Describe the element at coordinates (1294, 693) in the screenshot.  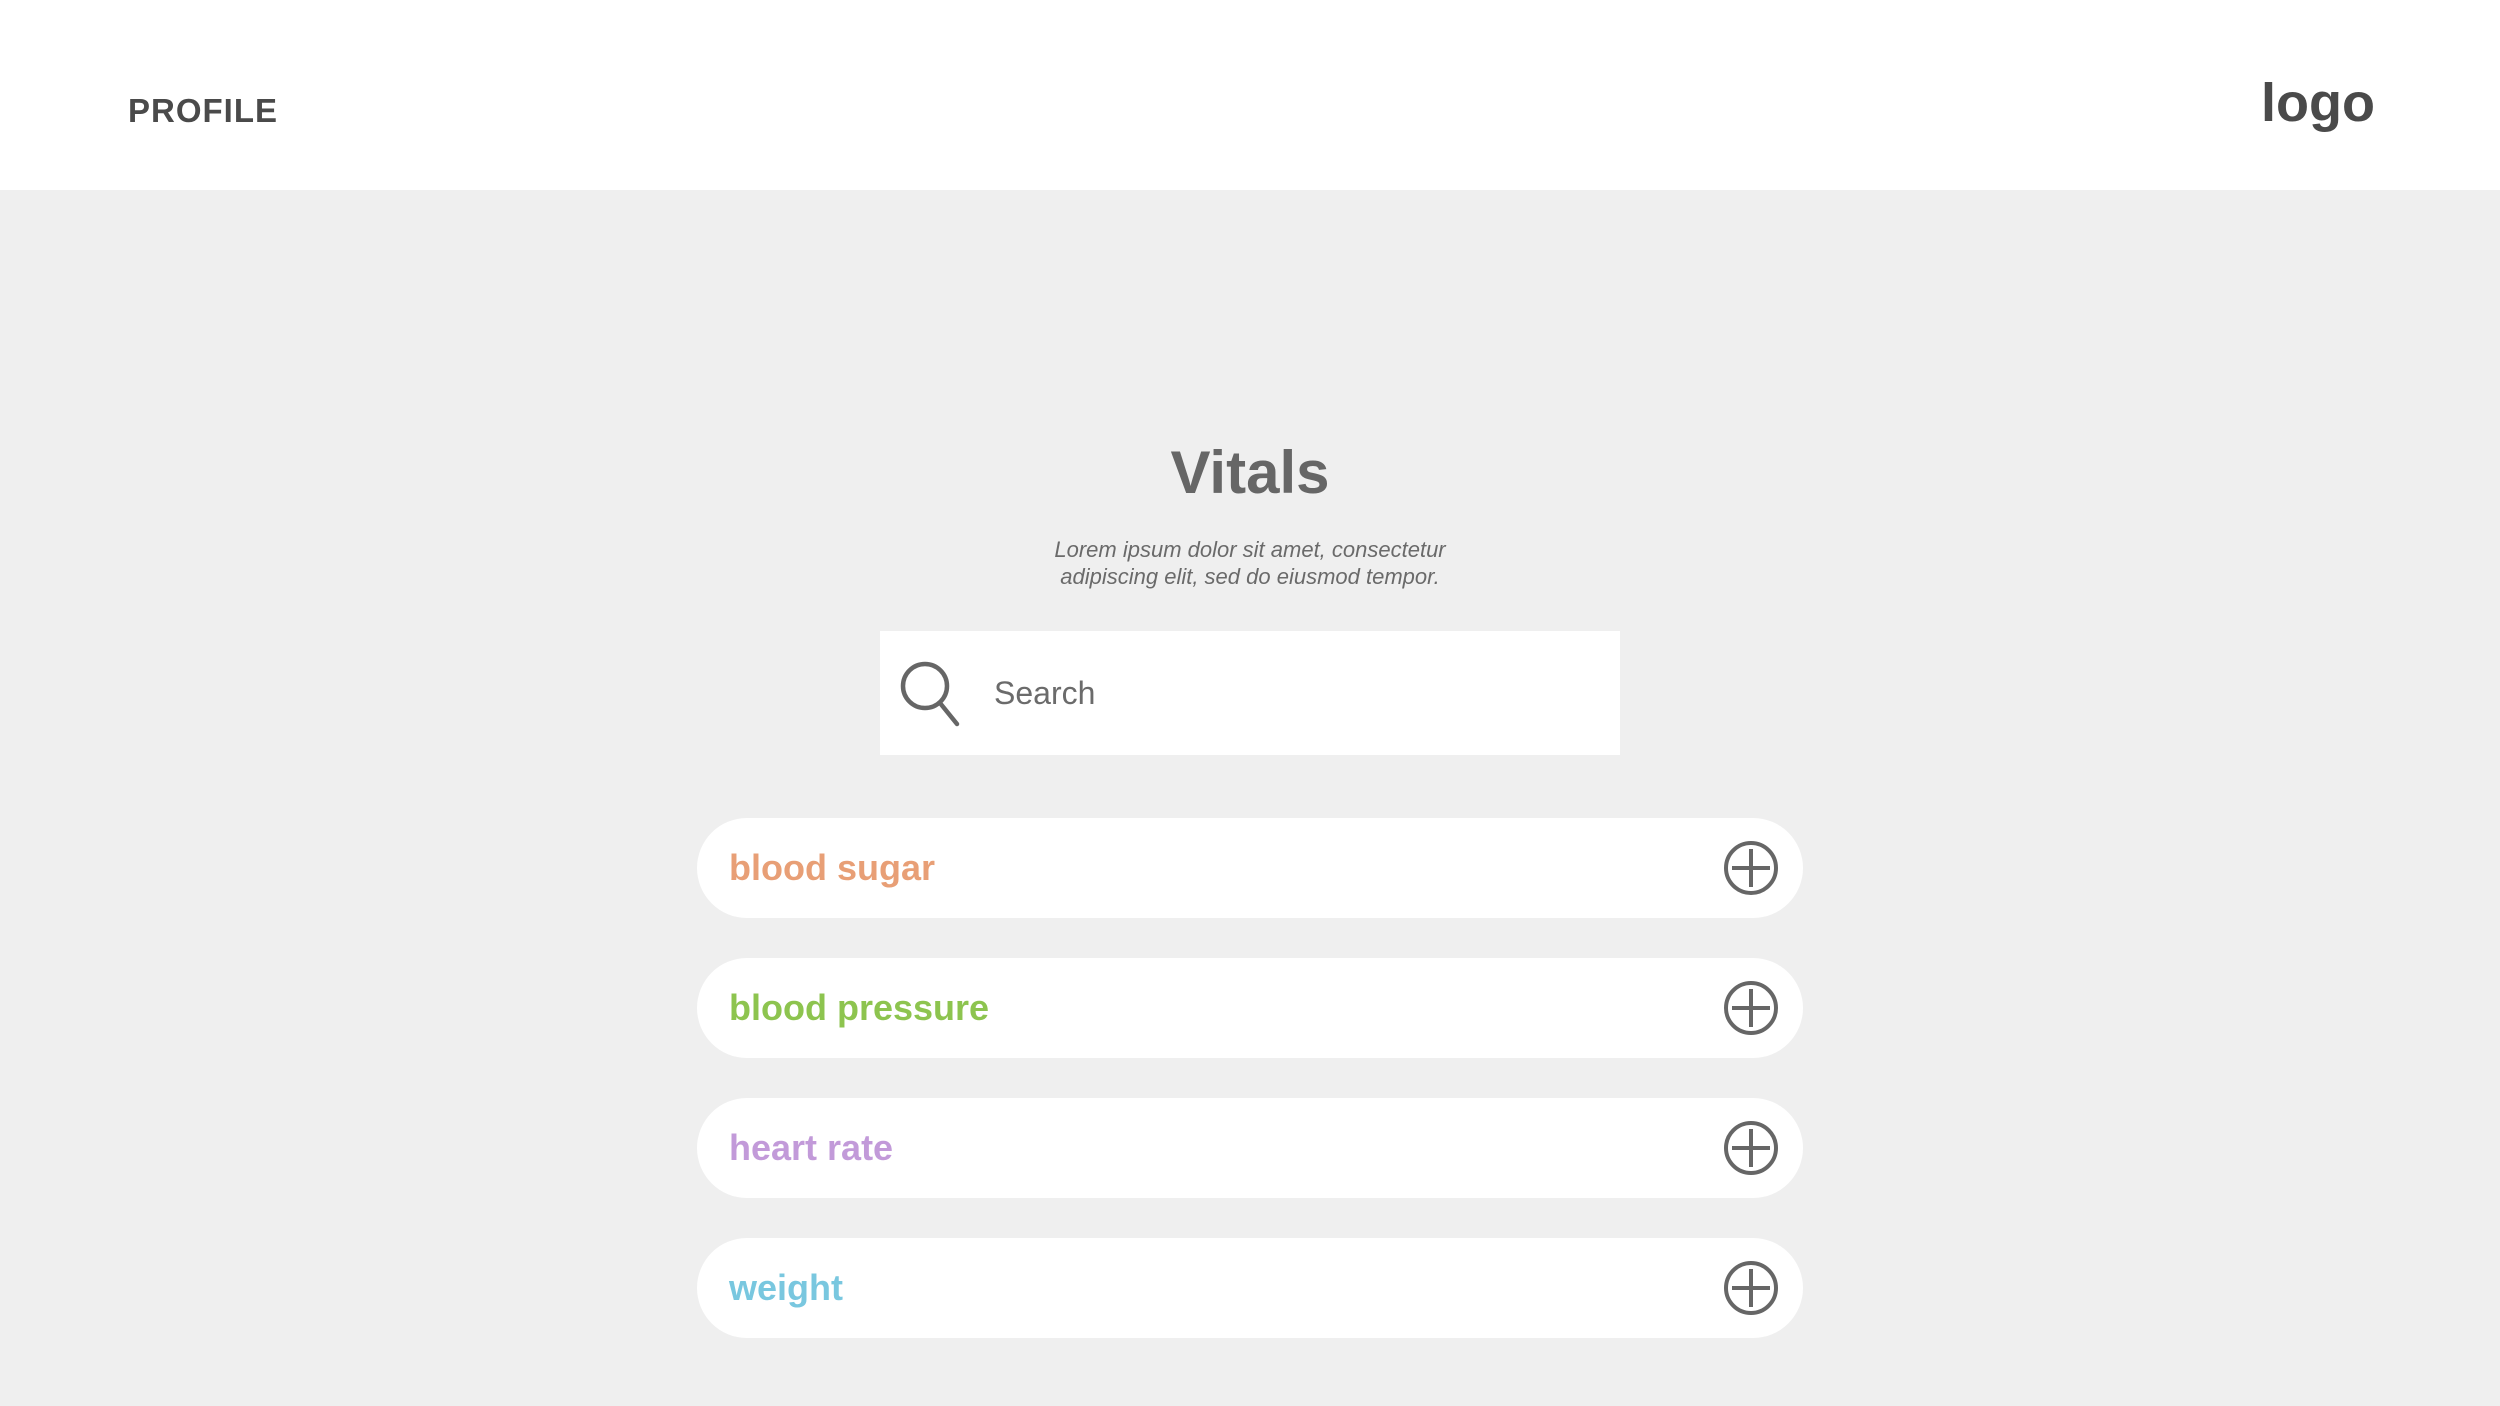
I see `search-input` at that location.